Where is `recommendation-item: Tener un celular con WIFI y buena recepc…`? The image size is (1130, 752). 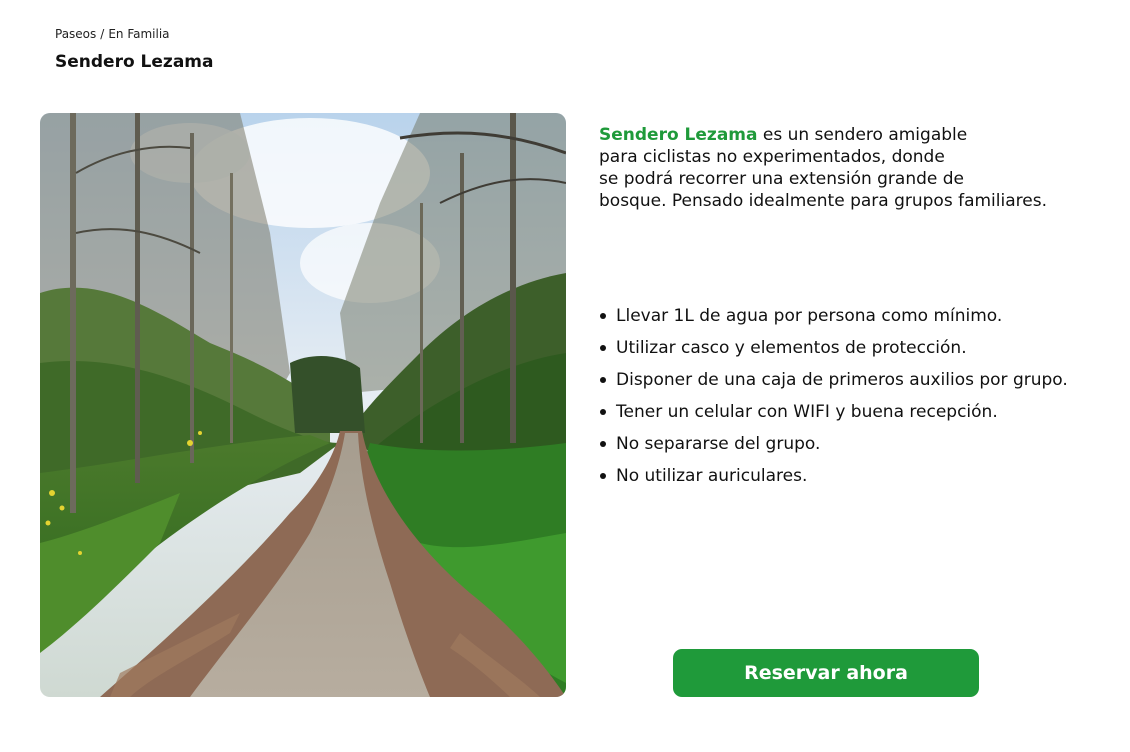 recommendation-item: Tener un celular con WIFI y buena recepc… is located at coordinates (833, 412).